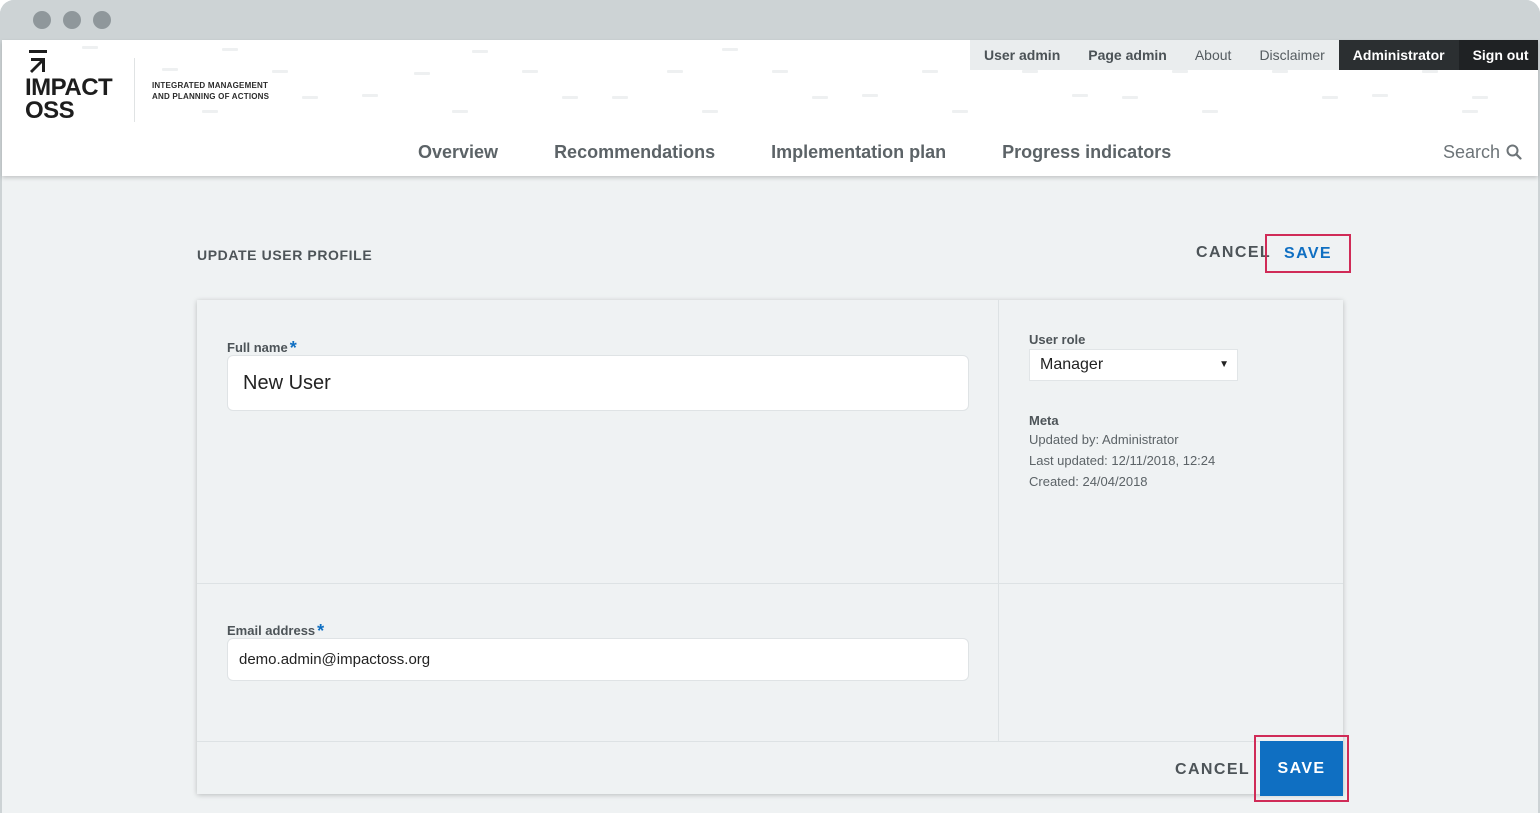  Describe the element at coordinates (598, 659) in the screenshot. I see `email-input: demo.admin@impactoss.org` at that location.